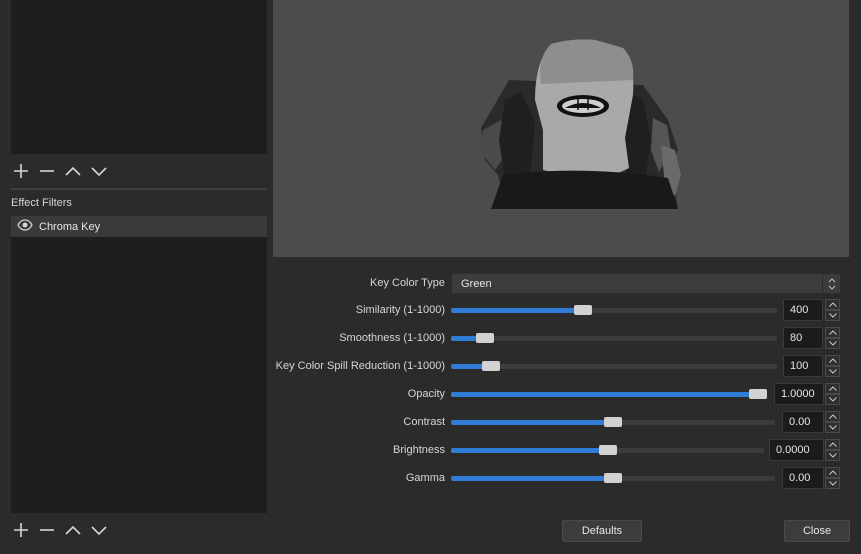  I want to click on contrast-slider, so click(613, 422).